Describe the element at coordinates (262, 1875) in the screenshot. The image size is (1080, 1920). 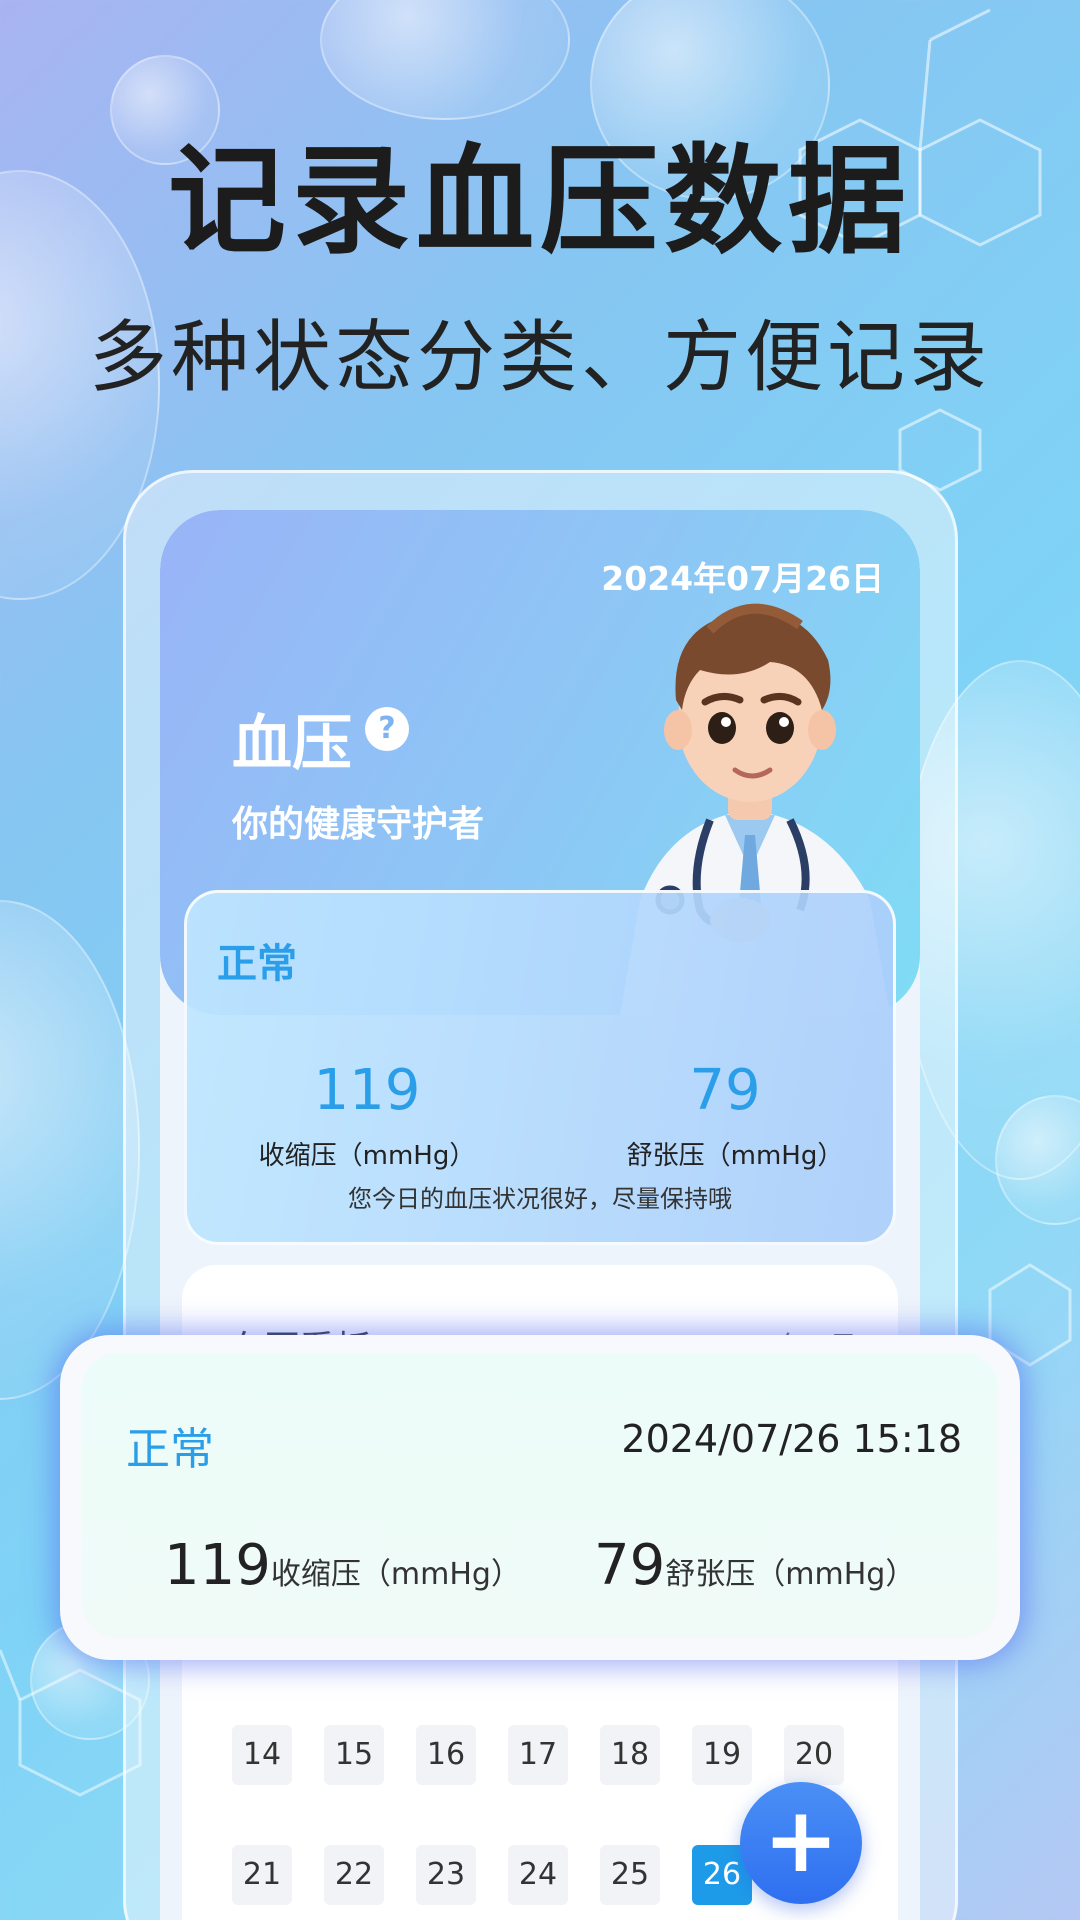
I see `calendar-day: 21` at that location.